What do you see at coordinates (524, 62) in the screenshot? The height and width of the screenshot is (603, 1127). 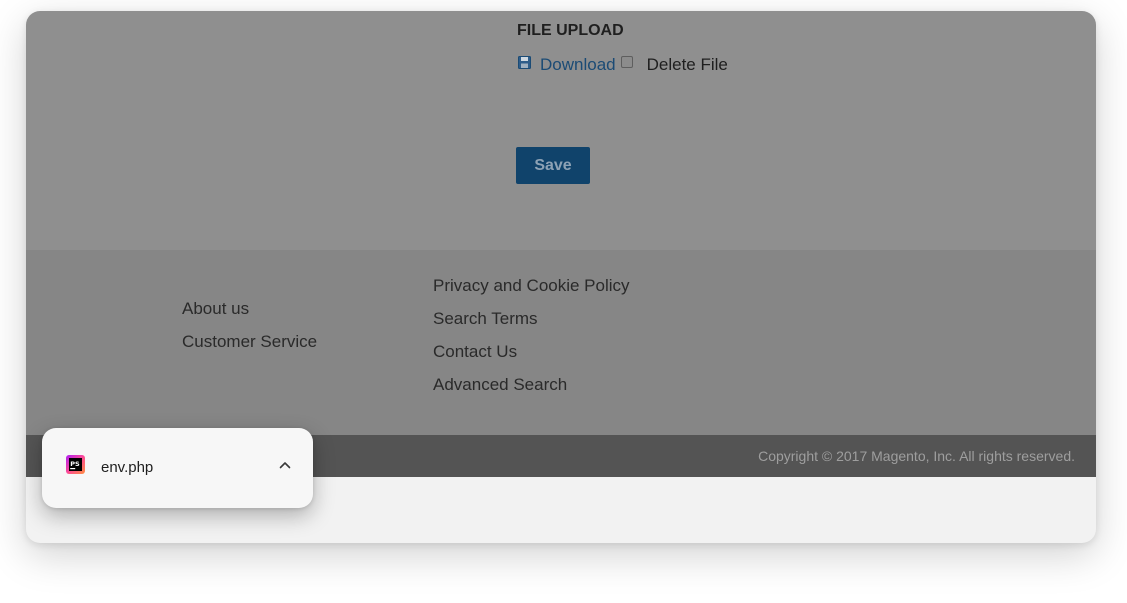 I see `floppy-disk-icon` at bounding box center [524, 62].